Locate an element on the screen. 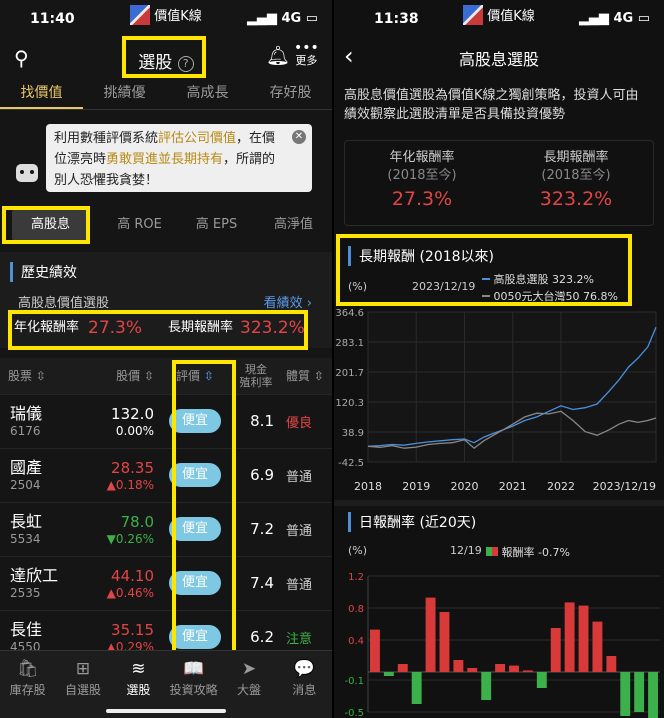 The width and height of the screenshot is (664, 718). highlight-box-performance is located at coordinates (158, 330).